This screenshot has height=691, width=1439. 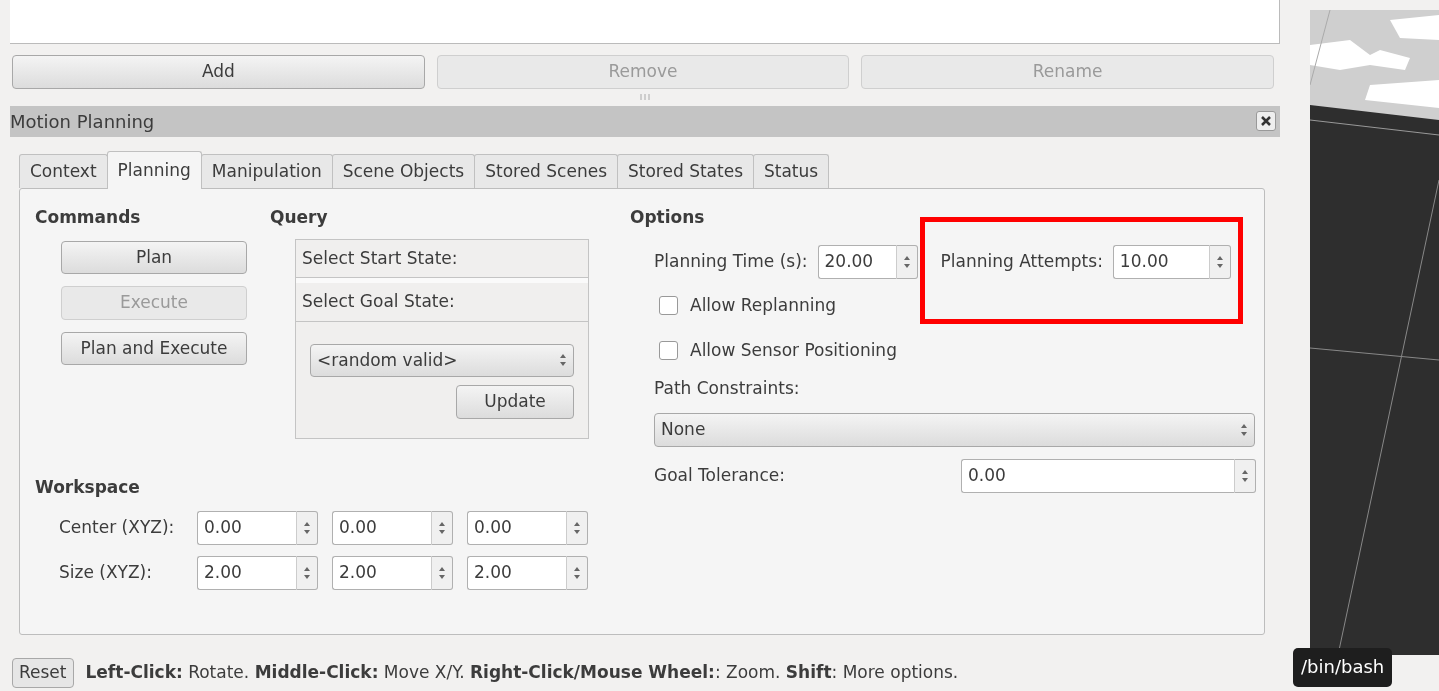 What do you see at coordinates (442, 360) in the screenshot?
I see `goal-state-dropdown: <random valid>` at bounding box center [442, 360].